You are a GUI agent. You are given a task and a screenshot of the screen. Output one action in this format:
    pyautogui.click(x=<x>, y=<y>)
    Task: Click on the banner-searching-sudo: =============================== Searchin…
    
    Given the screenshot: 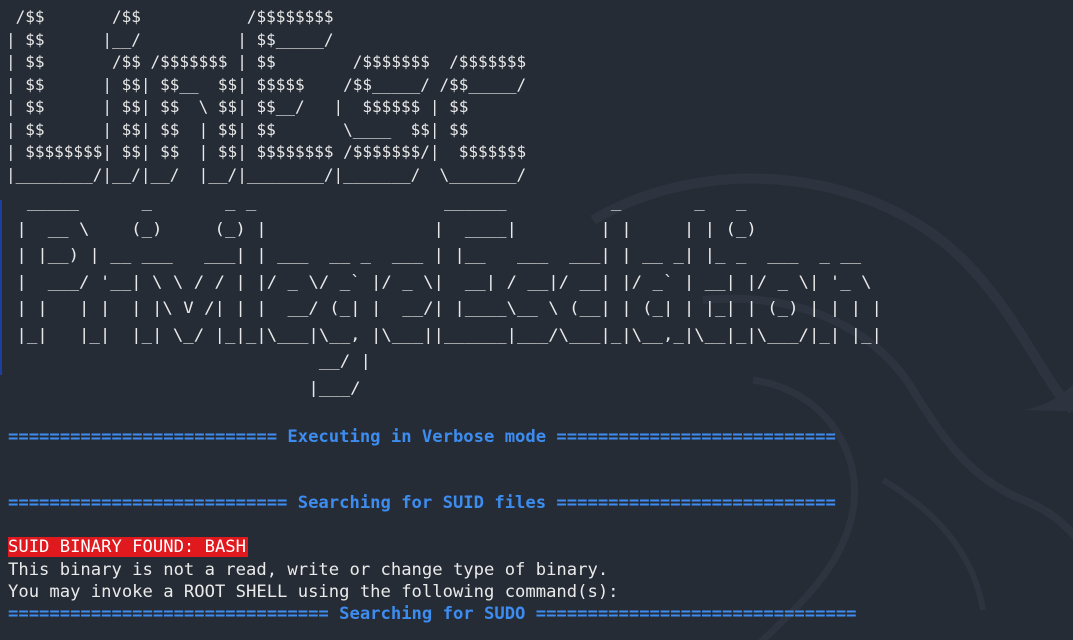 What is the action you would take?
    pyautogui.click(x=432, y=614)
    